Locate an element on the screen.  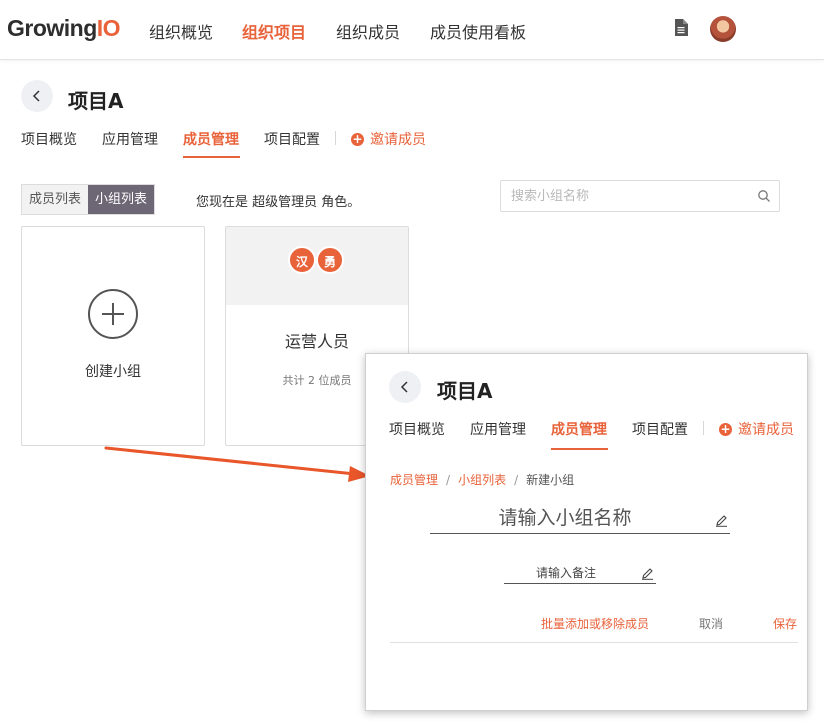
group-name-field is located at coordinates (580, 519).